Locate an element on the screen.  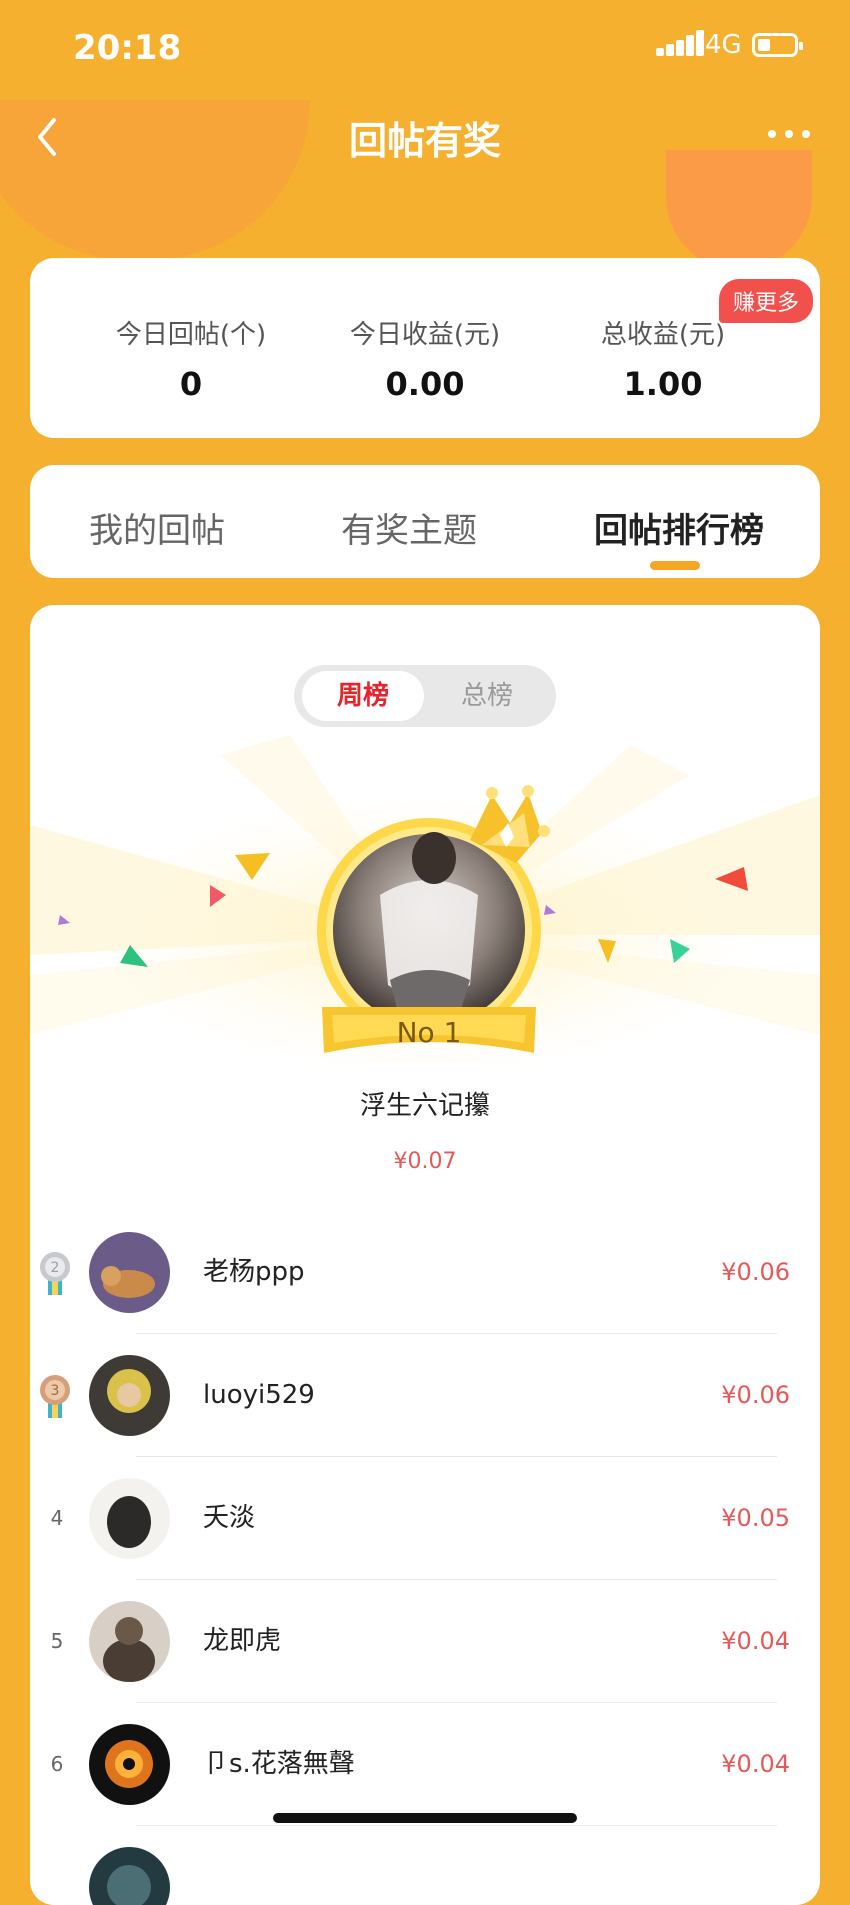
user-name: 夭淡 is located at coordinates (229, 1518).